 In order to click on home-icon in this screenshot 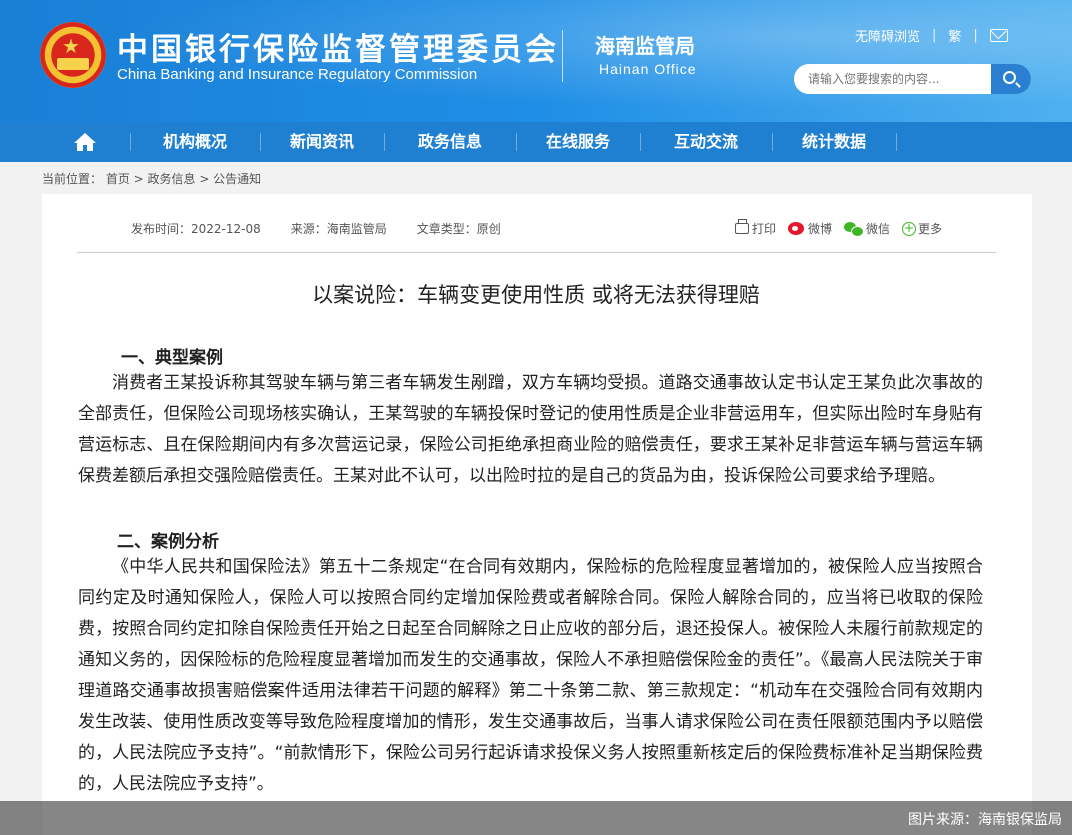, I will do `click(85, 142)`.